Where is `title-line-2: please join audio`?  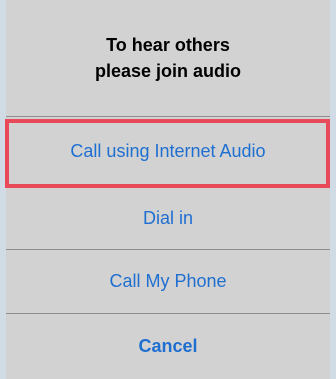 title-line-2: please join audio is located at coordinates (168, 71).